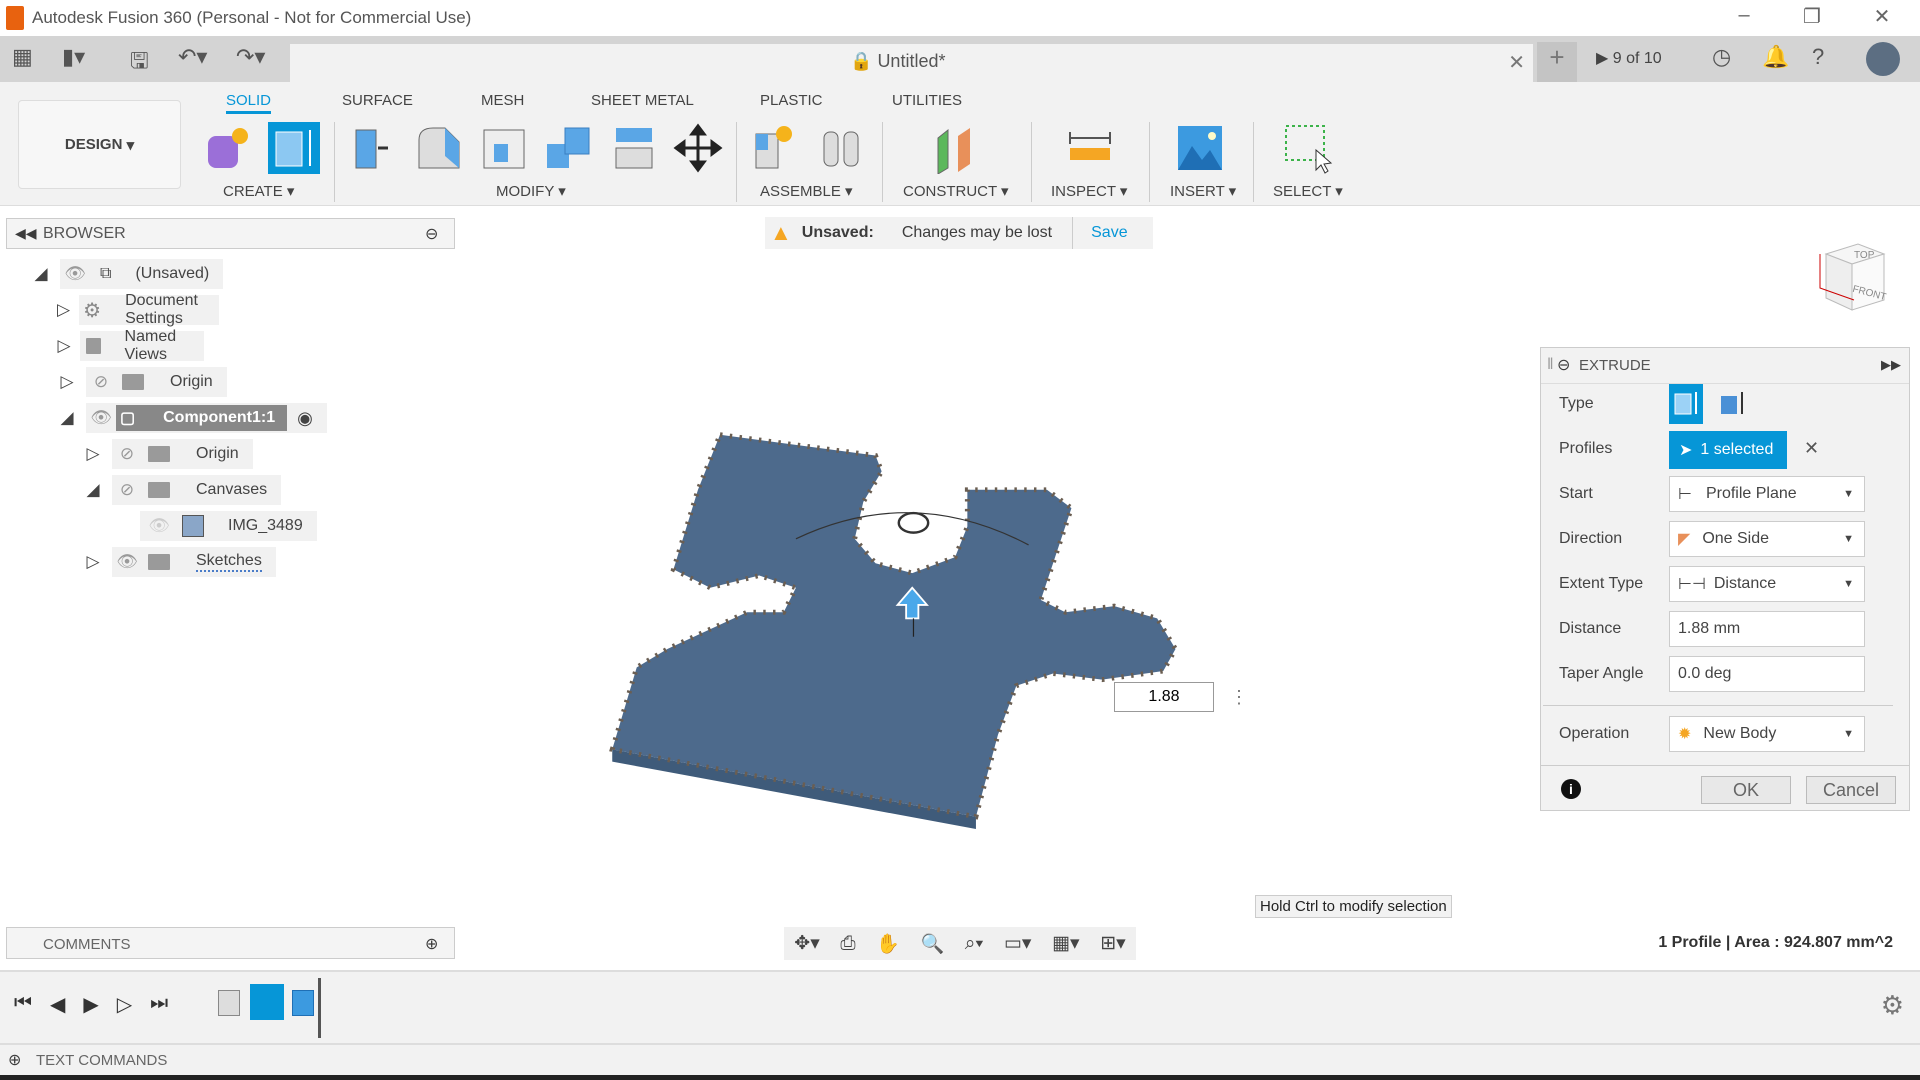 The width and height of the screenshot is (1920, 1080). What do you see at coordinates (22, 57) in the screenshot?
I see `app-grid-icon: ▦` at bounding box center [22, 57].